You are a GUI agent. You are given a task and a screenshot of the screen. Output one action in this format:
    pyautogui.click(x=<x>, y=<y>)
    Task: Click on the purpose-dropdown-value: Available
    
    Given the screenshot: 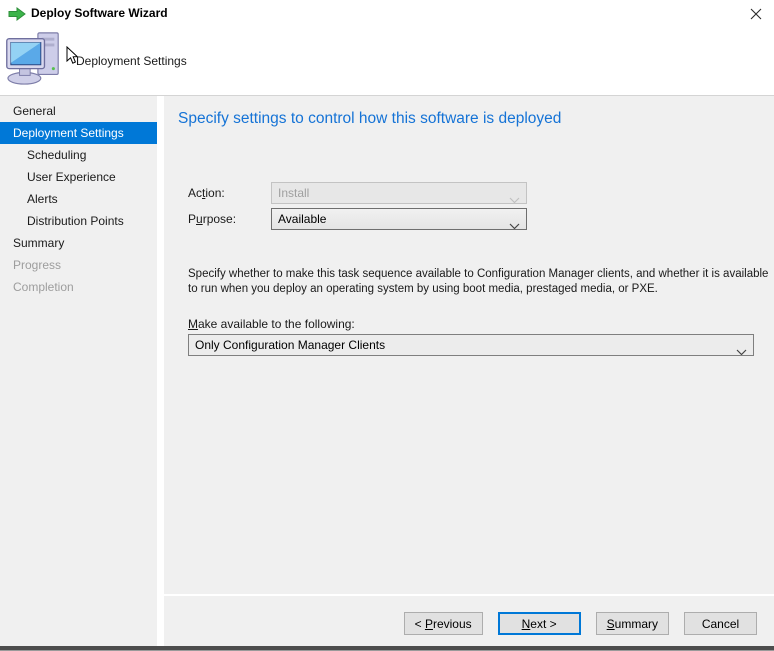 What is the action you would take?
    pyautogui.click(x=302, y=219)
    